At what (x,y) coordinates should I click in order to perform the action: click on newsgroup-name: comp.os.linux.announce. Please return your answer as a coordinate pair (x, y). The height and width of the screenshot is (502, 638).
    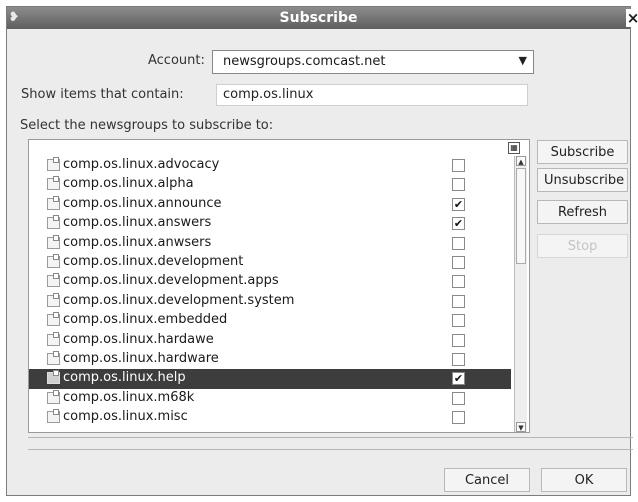
    Looking at the image, I should click on (142, 203).